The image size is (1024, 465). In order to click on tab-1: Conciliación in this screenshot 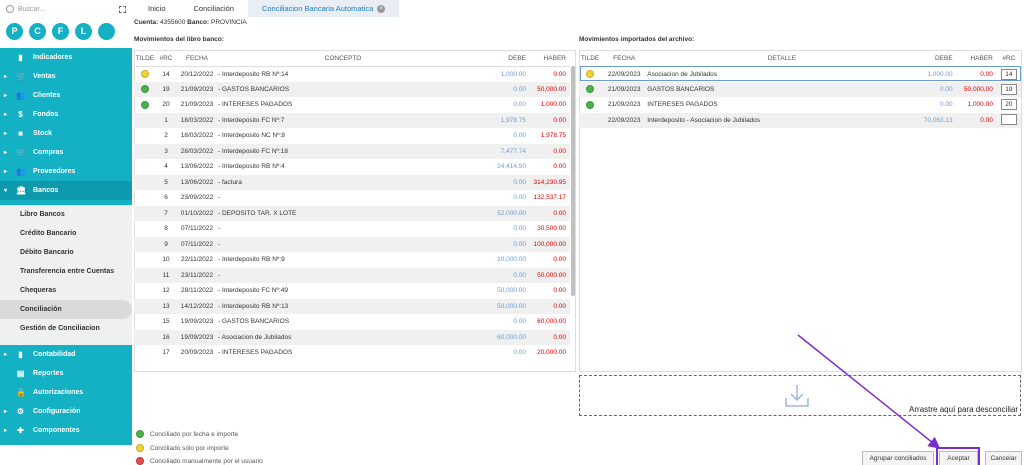, I will do `click(214, 8)`.